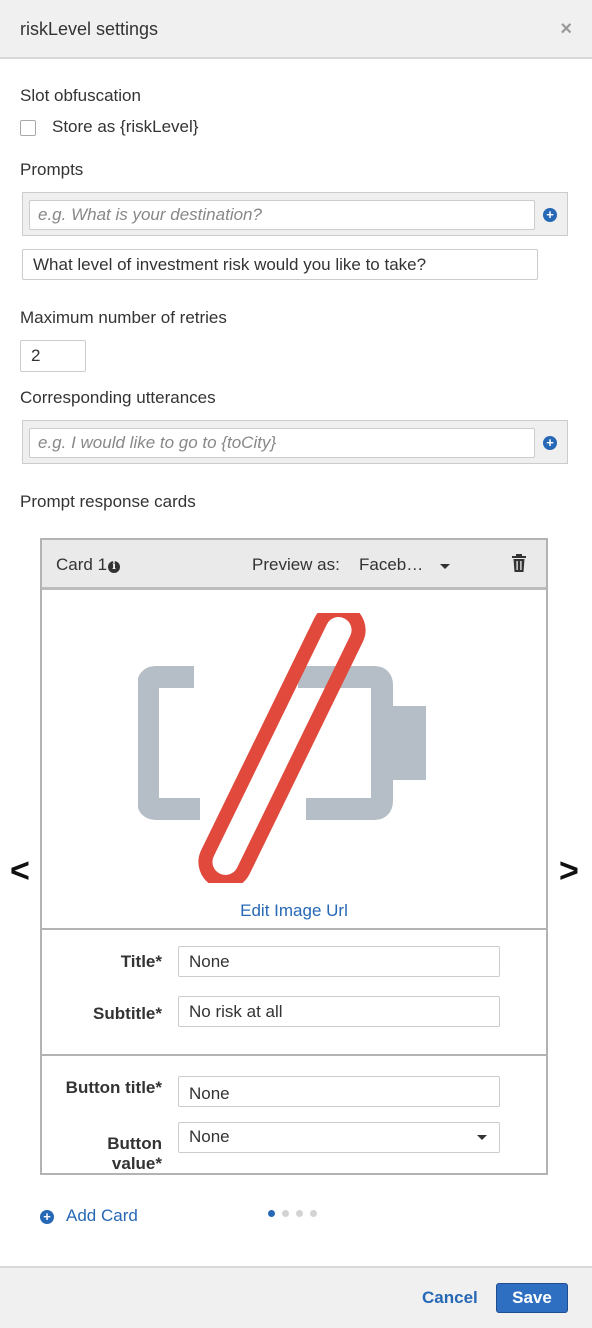  Describe the element at coordinates (339, 1137) in the screenshot. I see `button-value-select: None` at that location.